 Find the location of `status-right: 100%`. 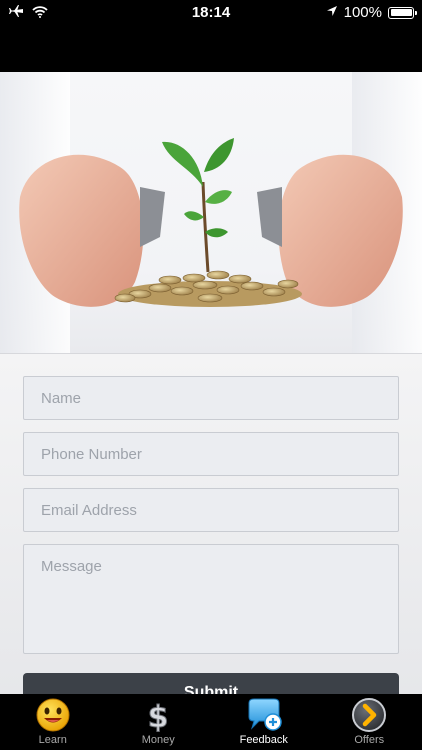

status-right: 100% is located at coordinates (371, 12).